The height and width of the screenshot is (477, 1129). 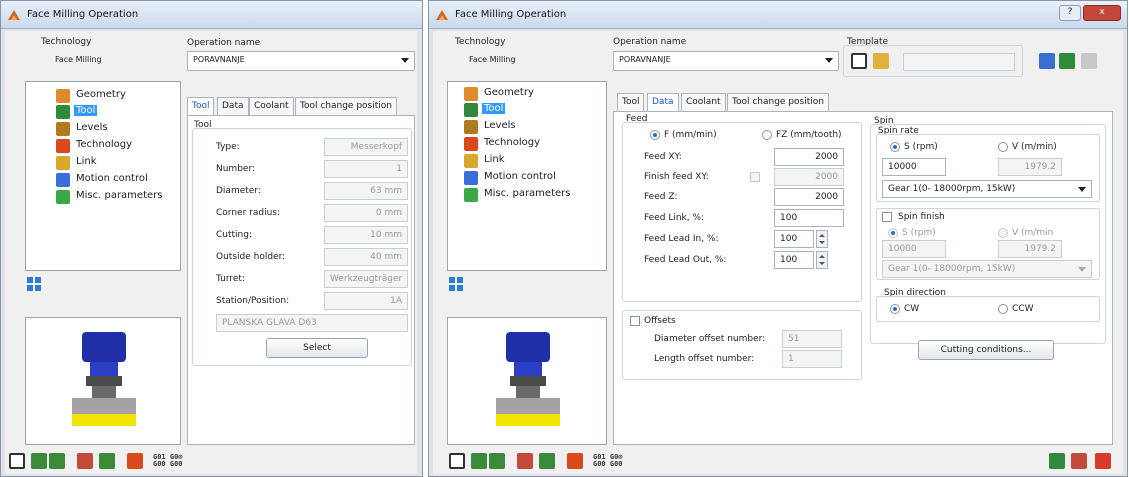 I want to click on select-button: Select, so click(x=317, y=348).